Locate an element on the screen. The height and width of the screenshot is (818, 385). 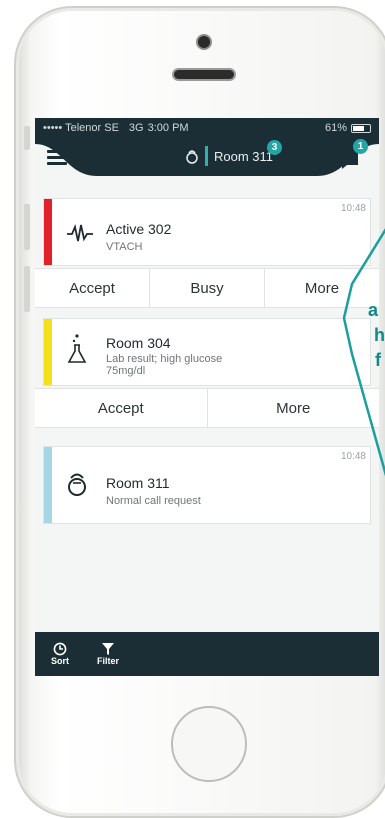
alert-title: Room 304 is located at coordinates (138, 343).